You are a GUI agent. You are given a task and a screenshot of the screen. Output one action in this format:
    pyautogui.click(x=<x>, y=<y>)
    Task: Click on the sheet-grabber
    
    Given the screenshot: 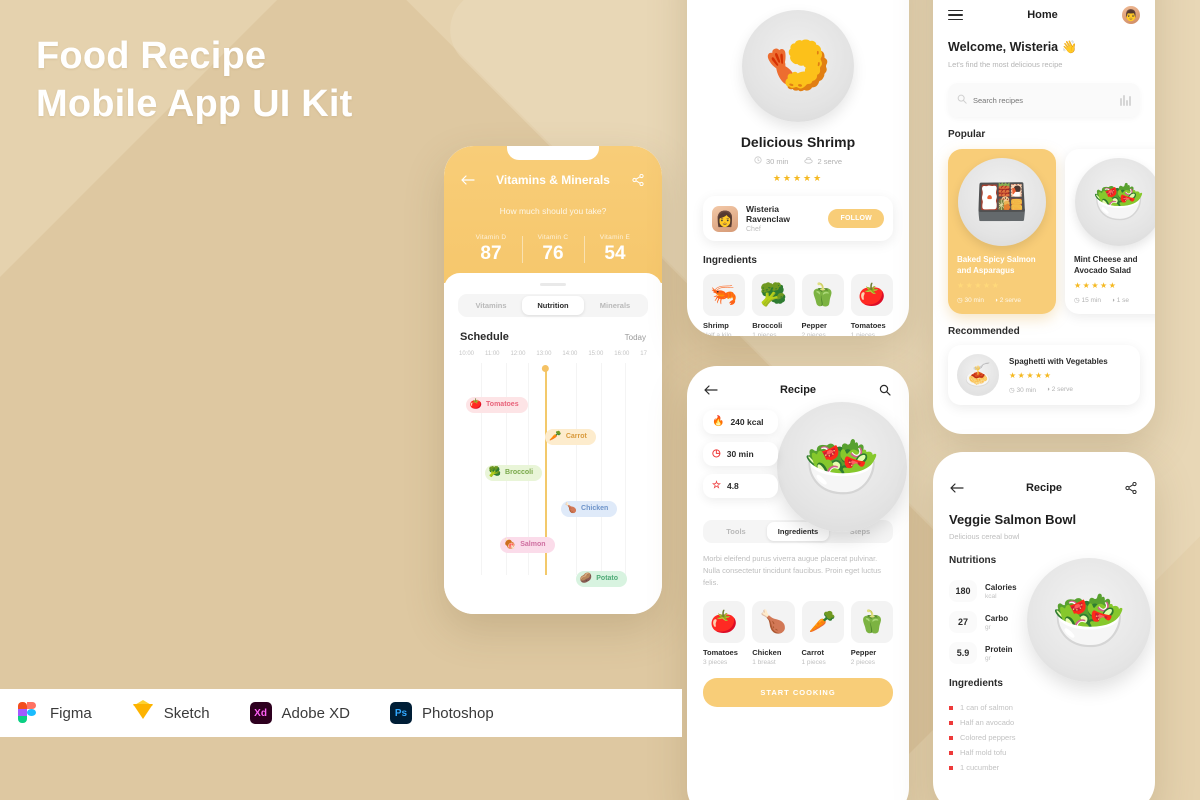 What is the action you would take?
    pyautogui.click(x=553, y=284)
    